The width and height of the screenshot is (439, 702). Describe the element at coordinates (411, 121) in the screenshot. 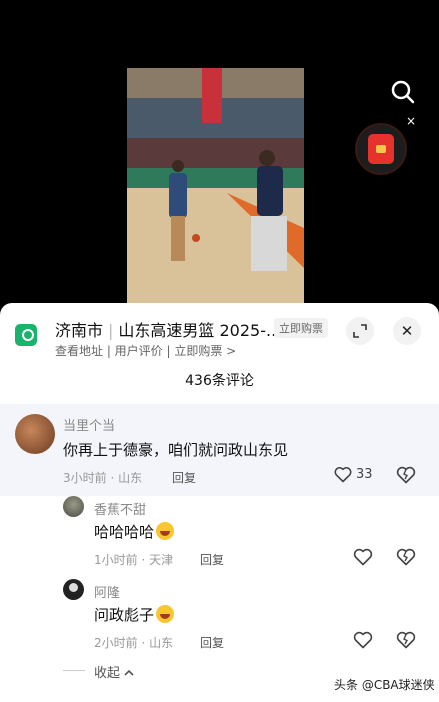

I see `red-packet-close-icon: ×` at that location.